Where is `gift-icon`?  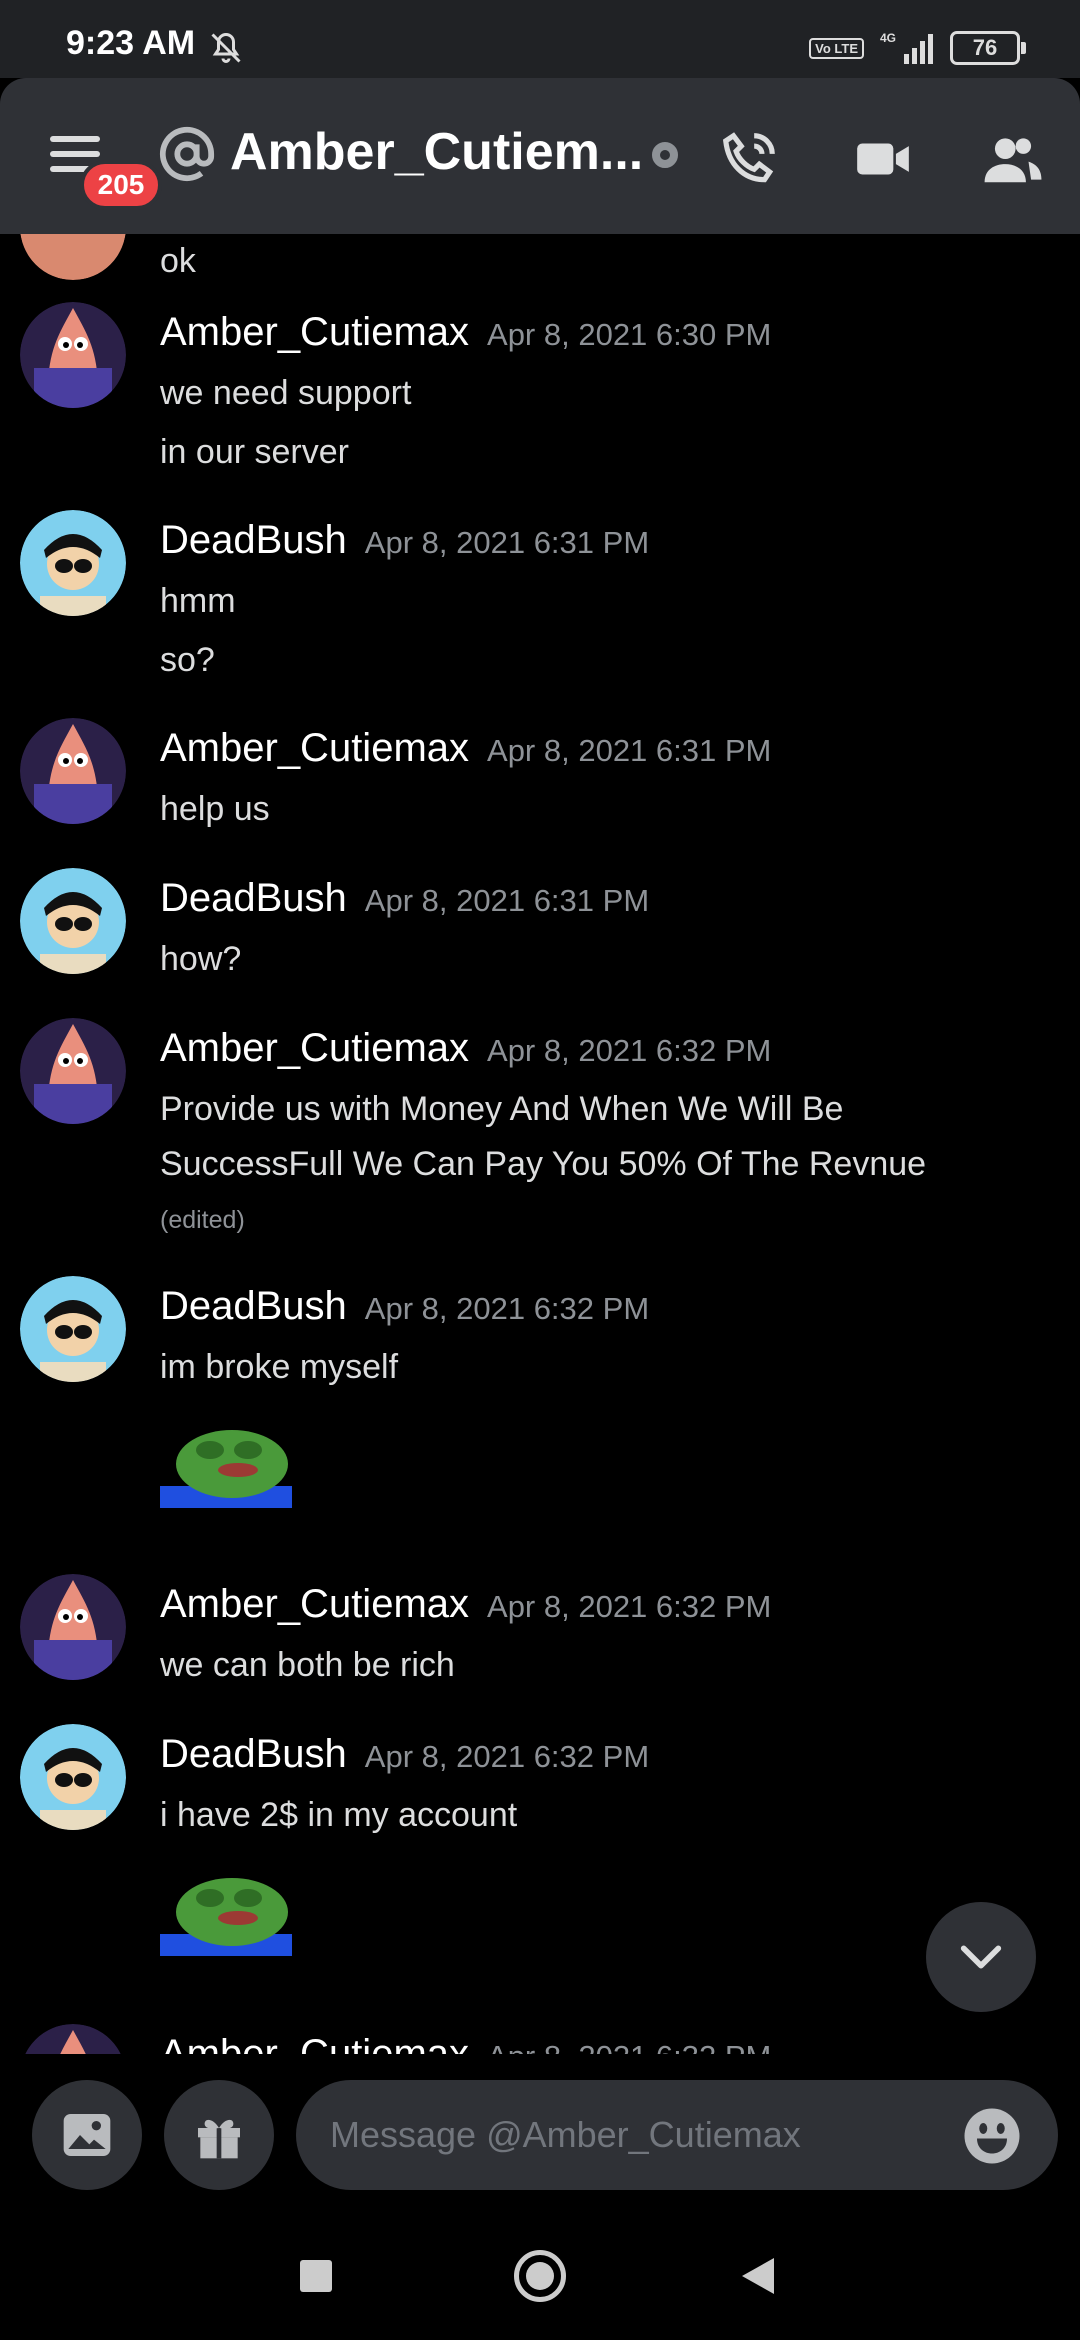
gift-icon is located at coordinates (219, 2139).